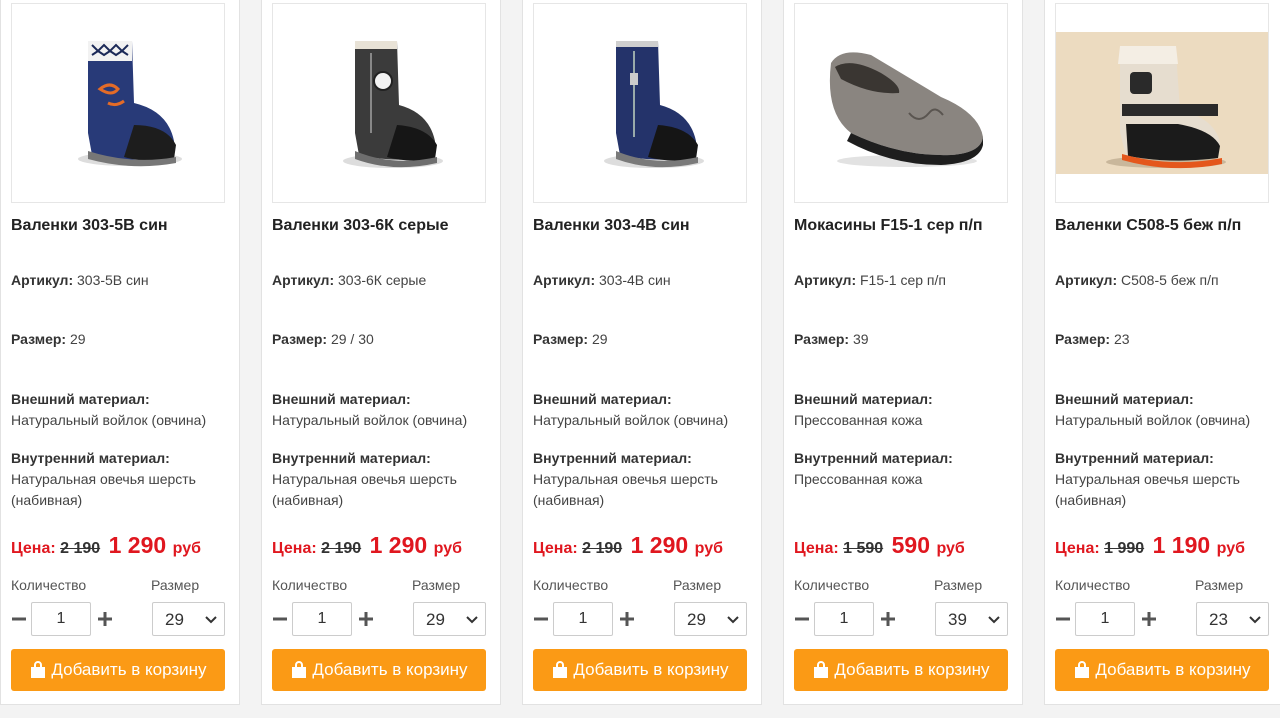 The height and width of the screenshot is (718, 1280). I want to click on old-price: 1 990, so click(1124, 548).